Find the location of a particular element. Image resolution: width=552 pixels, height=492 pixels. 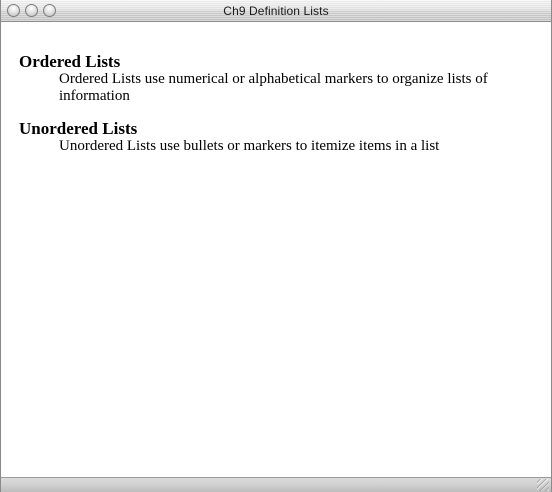

window-title: Ch9 Definition Lists is located at coordinates (276, 11).